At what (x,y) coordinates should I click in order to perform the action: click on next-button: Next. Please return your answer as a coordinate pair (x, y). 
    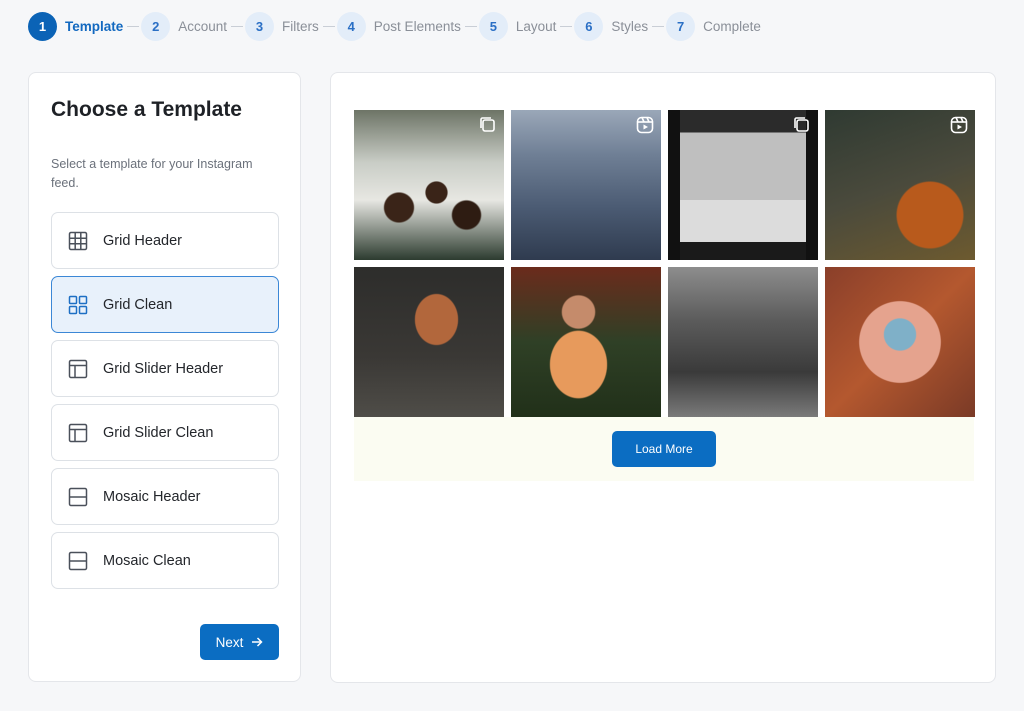
    Looking at the image, I should click on (239, 642).